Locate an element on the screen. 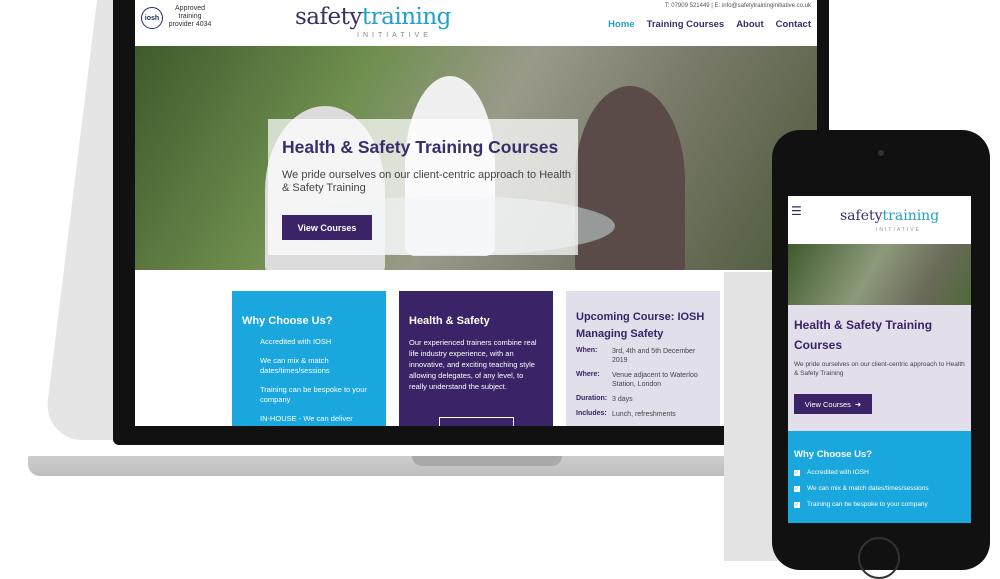 The image size is (1000, 579). mobile-logo: safetytraining is located at coordinates (889, 216).